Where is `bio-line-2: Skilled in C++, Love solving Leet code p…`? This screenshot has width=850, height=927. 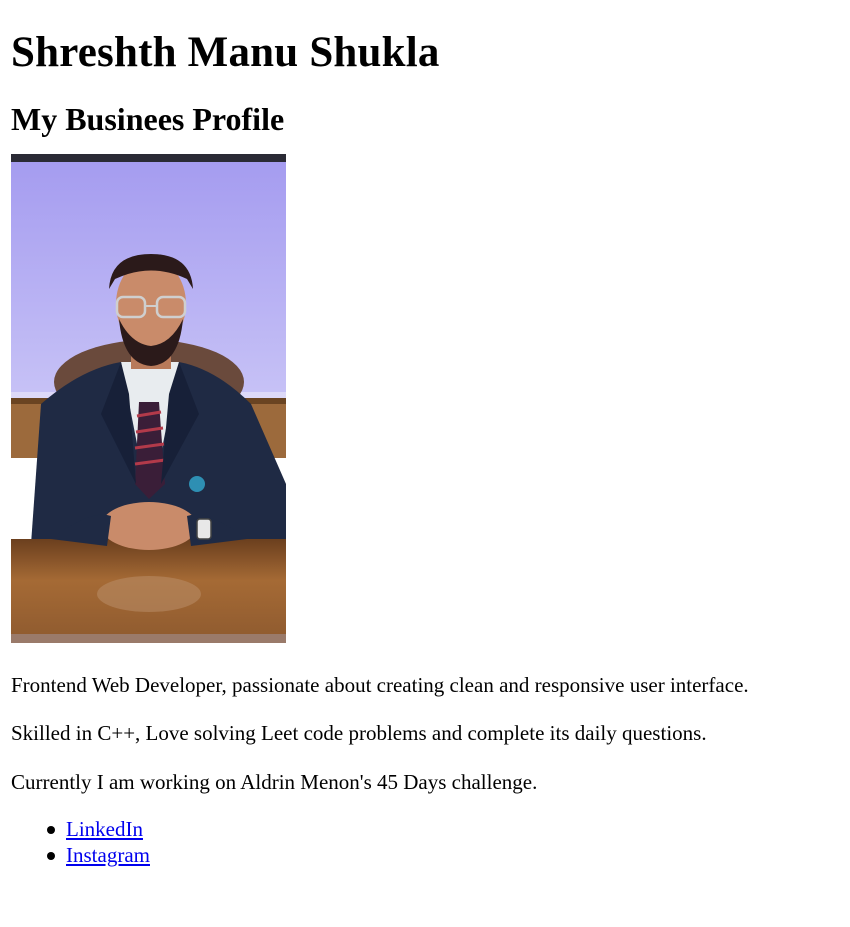 bio-line-2: Skilled in C++, Love solving Leet code p… is located at coordinates (359, 733).